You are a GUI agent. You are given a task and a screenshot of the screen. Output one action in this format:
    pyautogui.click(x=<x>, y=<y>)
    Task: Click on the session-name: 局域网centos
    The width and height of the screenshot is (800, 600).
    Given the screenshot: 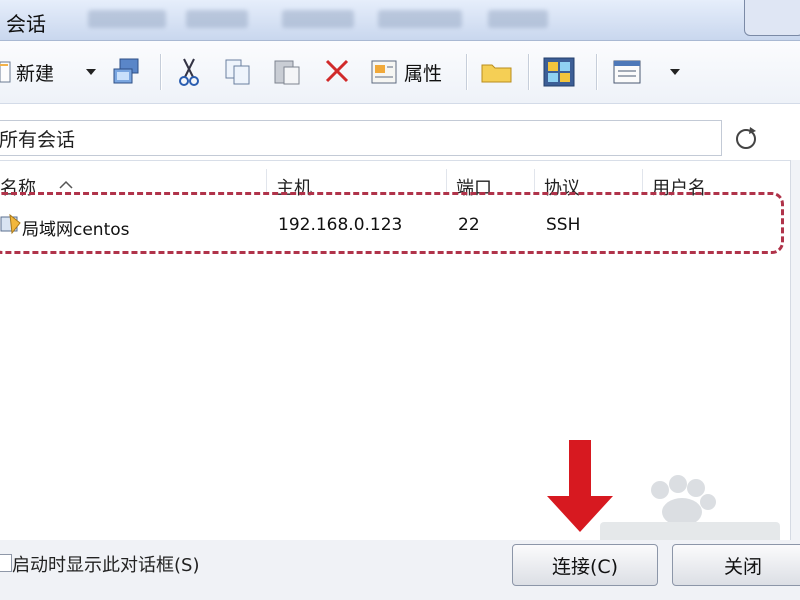 What is the action you would take?
    pyautogui.click(x=76, y=230)
    